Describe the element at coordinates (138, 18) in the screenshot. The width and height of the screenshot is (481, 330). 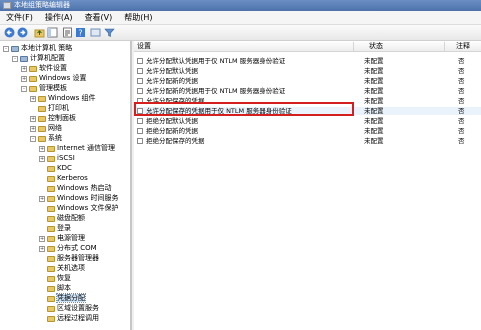
I see `menu-help: 帮助(H)` at that location.